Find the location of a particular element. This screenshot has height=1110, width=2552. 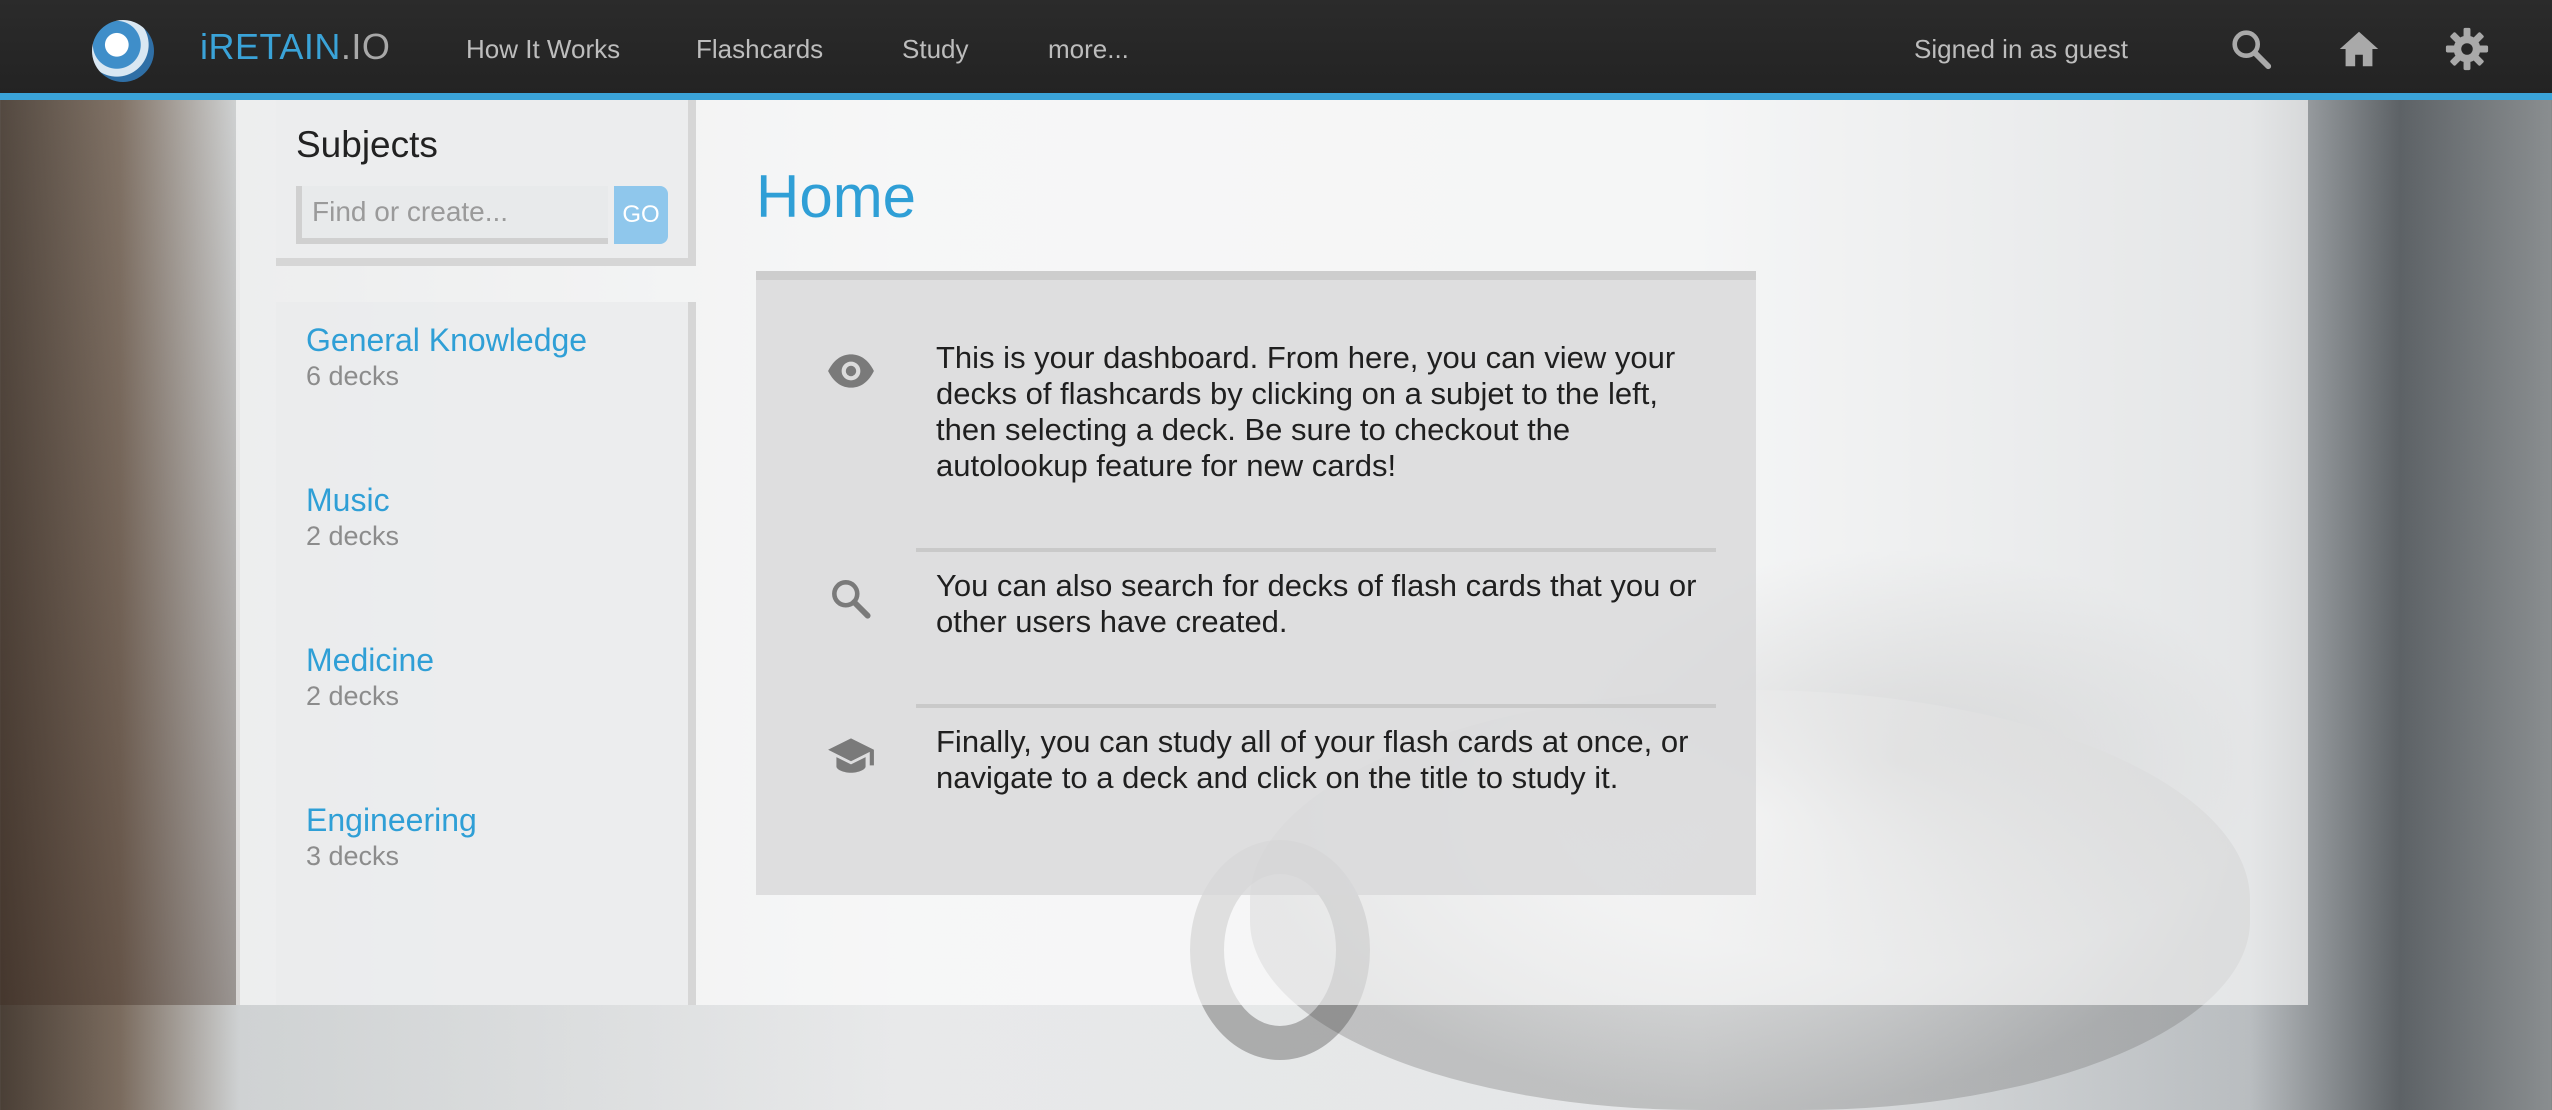

subject-search-wrapper is located at coordinates (452, 215).